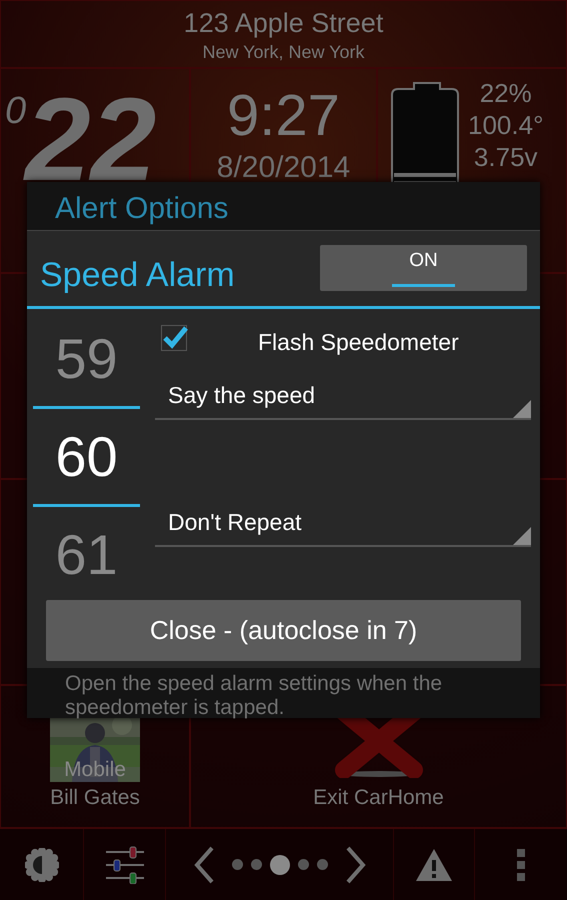 The width and height of the screenshot is (567, 900). Describe the element at coordinates (41, 865) in the screenshot. I see `brightness-icon` at that location.